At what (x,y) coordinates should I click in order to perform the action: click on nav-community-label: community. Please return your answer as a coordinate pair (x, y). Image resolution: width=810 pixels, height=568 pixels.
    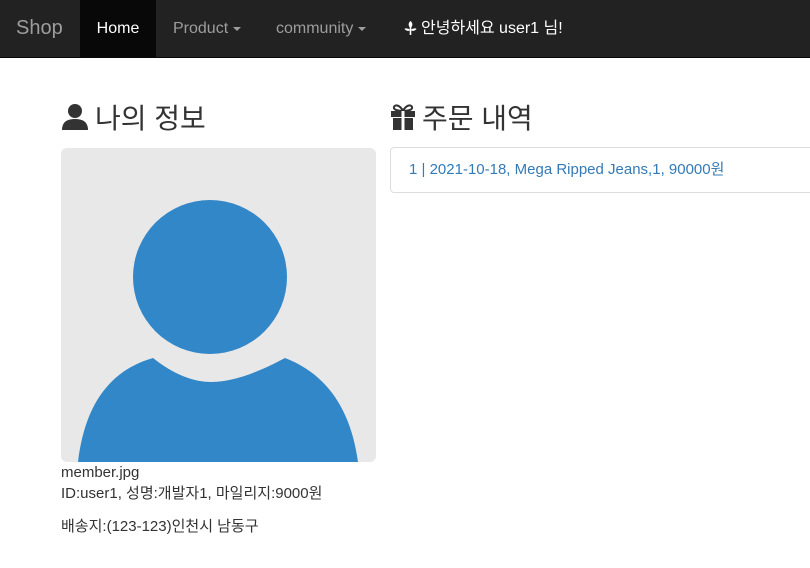
    Looking at the image, I should click on (315, 28).